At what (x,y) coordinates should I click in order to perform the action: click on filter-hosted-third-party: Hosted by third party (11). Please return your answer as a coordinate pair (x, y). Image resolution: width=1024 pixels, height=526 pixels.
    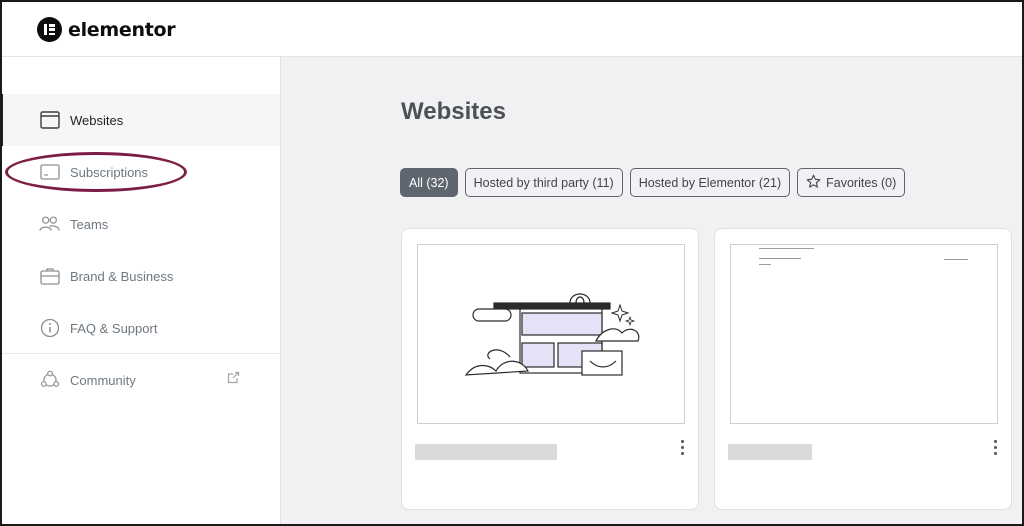
    Looking at the image, I should click on (543, 182).